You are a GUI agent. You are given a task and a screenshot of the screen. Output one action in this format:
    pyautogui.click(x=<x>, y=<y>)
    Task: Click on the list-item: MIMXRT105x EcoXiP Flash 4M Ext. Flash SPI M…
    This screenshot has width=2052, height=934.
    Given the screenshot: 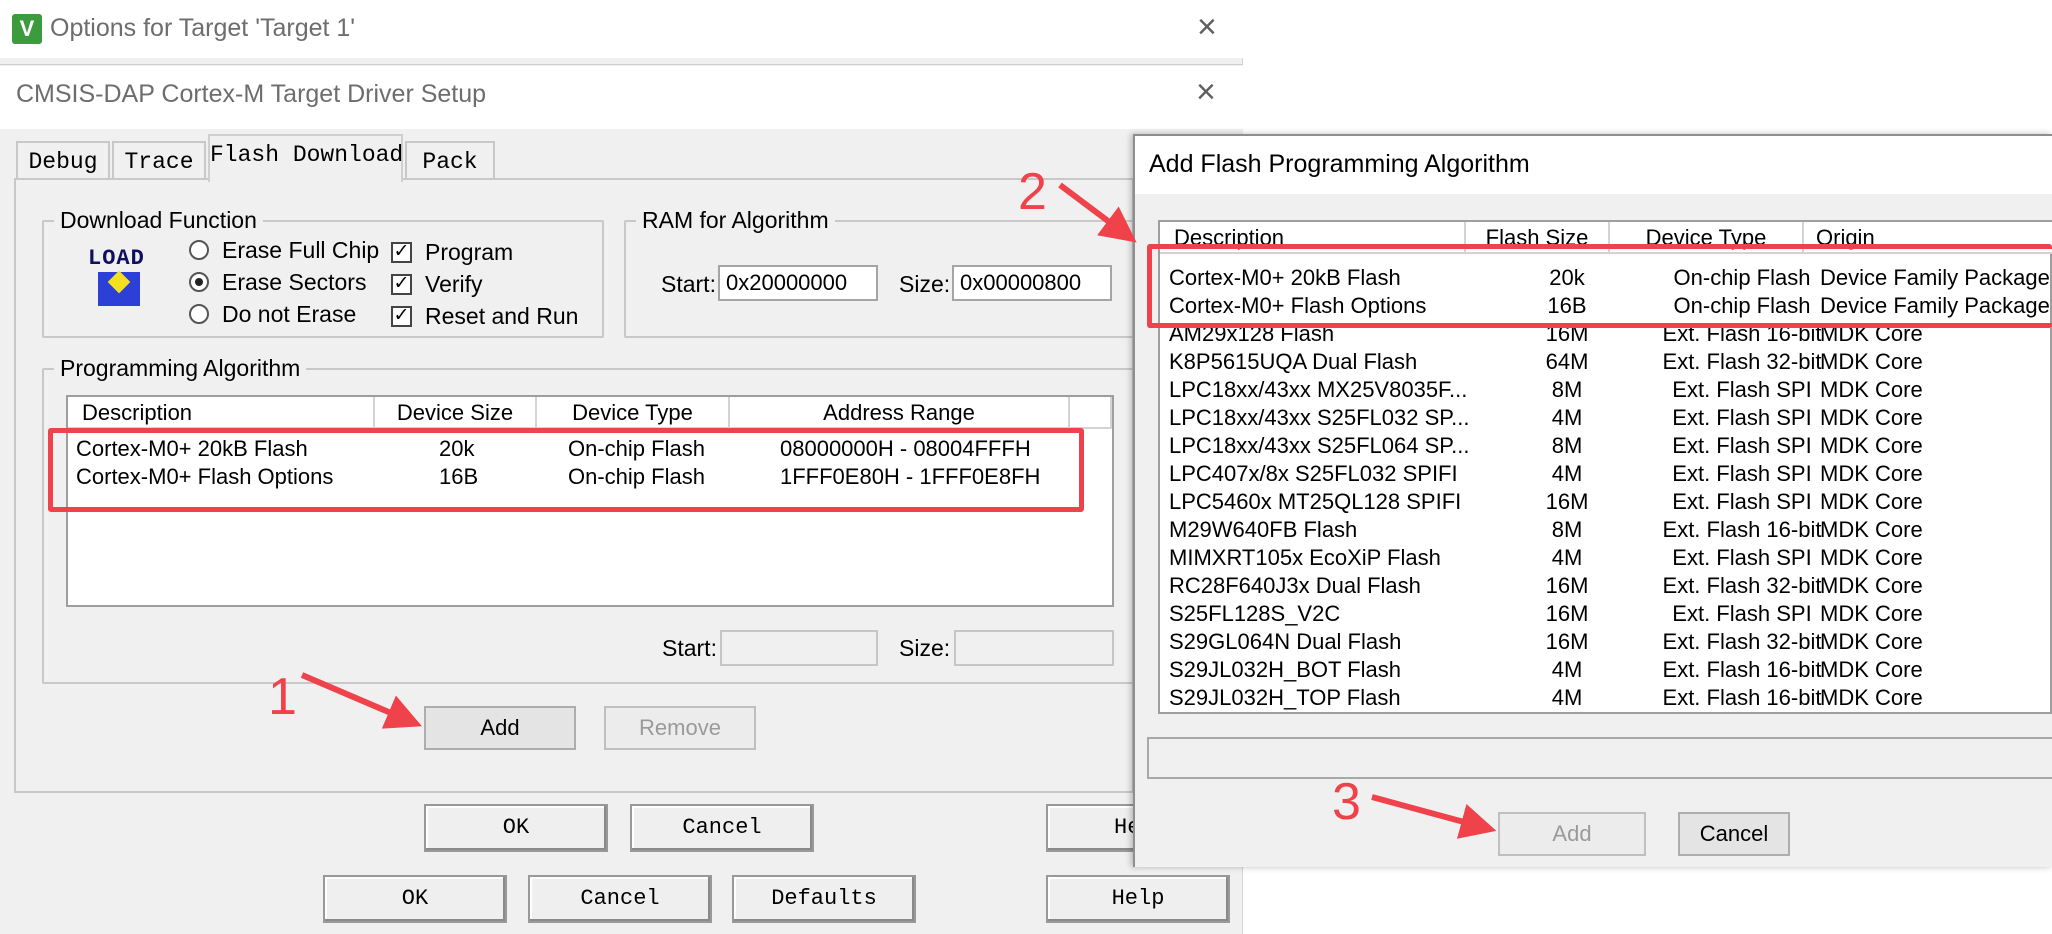 What is the action you would take?
    pyautogui.click(x=1605, y=558)
    